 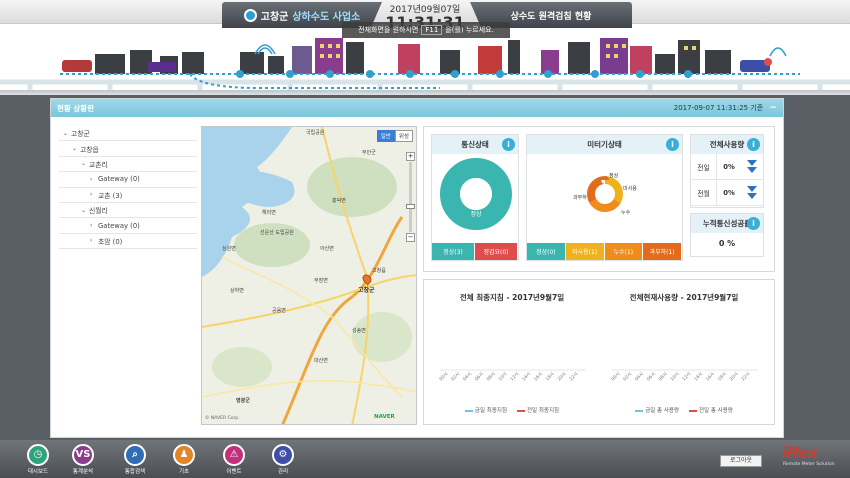 I want to click on total-usage-header: 전체사용량 i, so click(x=727, y=144).